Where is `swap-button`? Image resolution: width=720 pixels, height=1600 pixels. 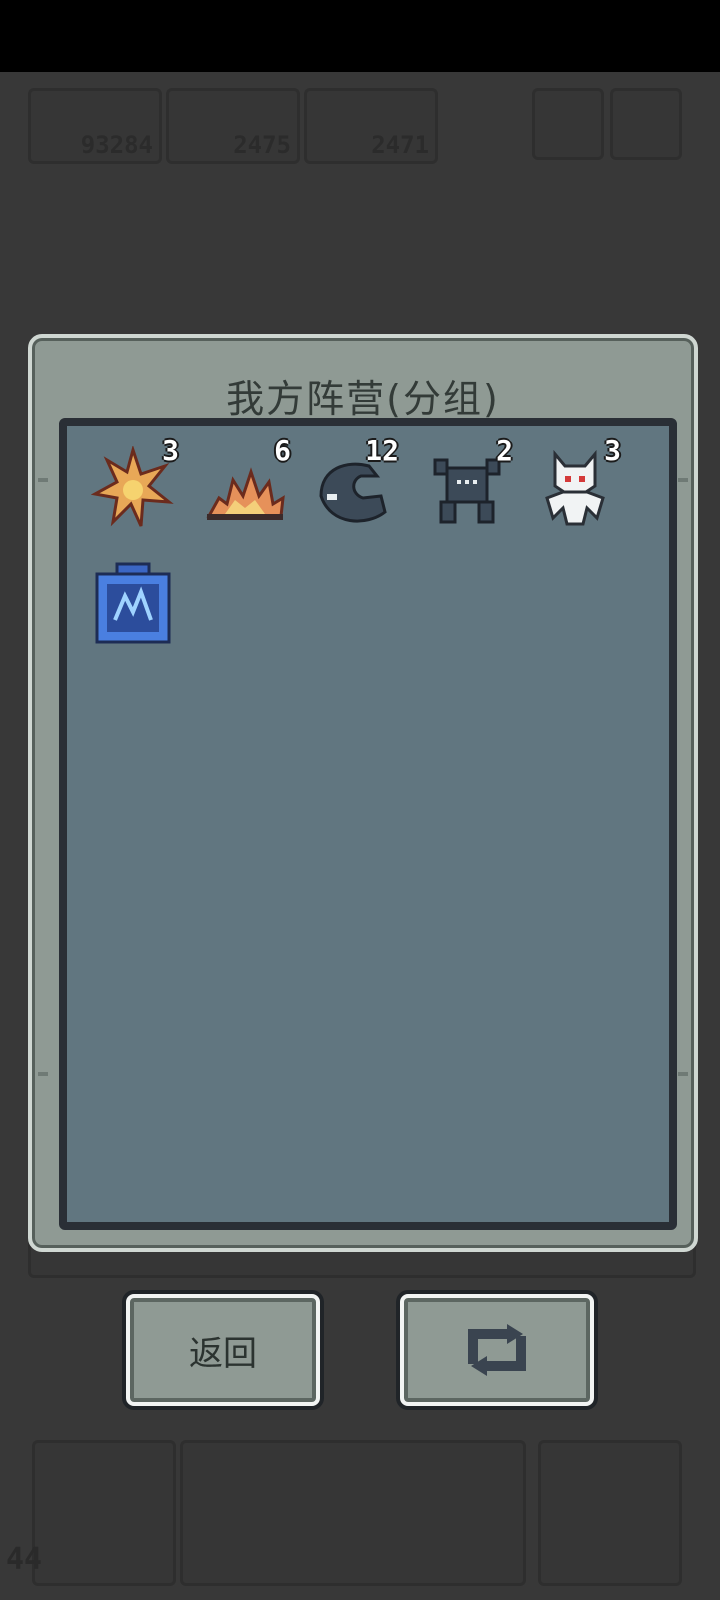 swap-button is located at coordinates (497, 1350).